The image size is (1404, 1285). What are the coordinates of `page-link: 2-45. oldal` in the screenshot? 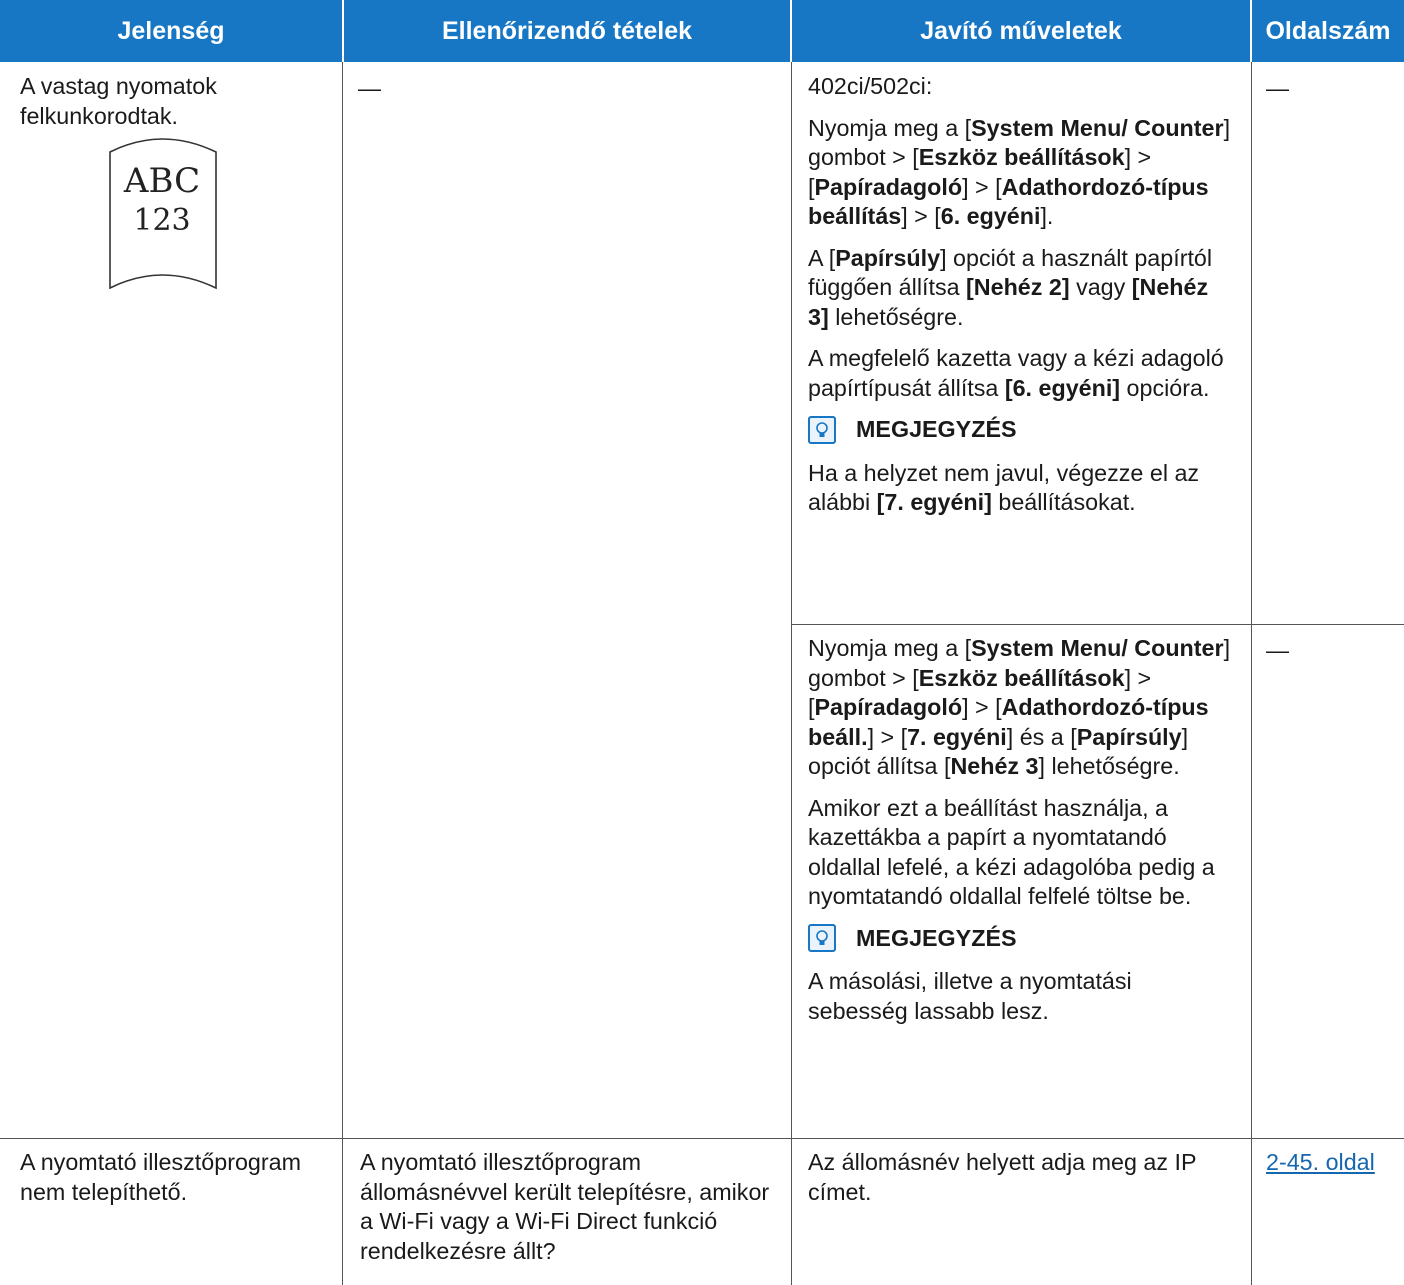 It's located at (1320, 1162).